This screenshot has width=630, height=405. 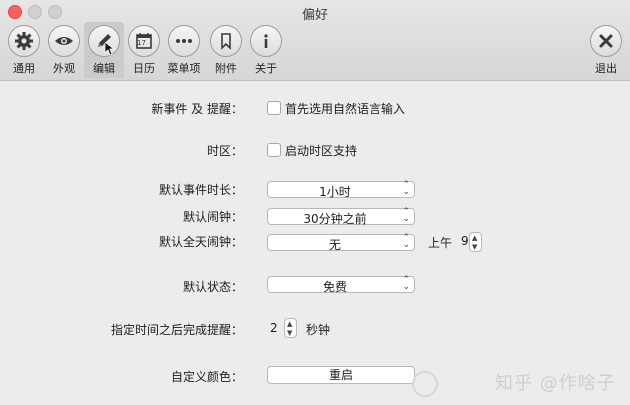 I want to click on allday-time-value: 9, so click(x=465, y=241).